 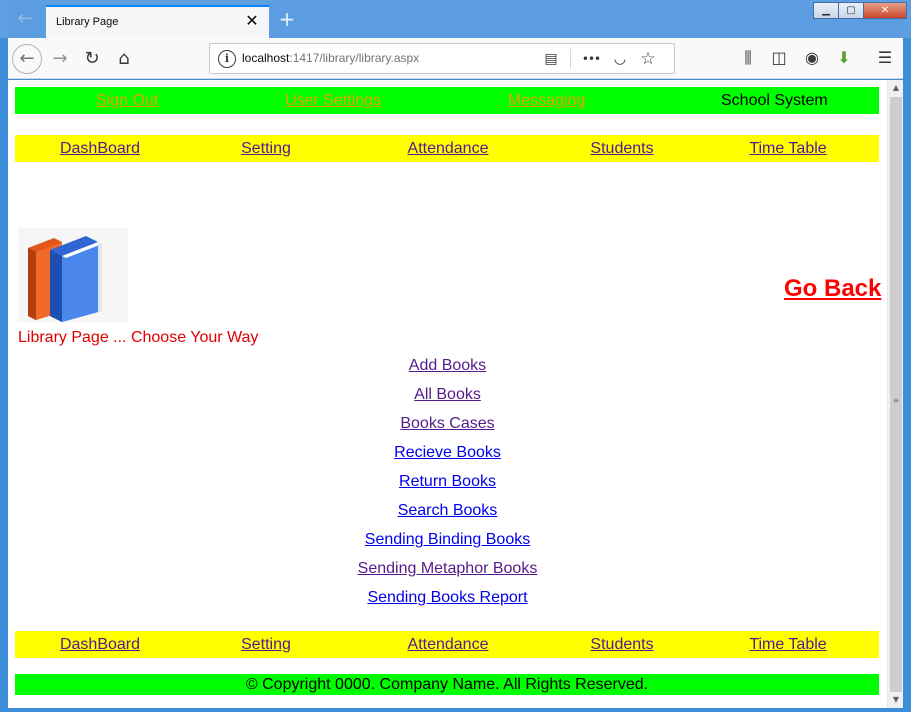 What do you see at coordinates (648, 59) in the screenshot?
I see `bookmark-star-icon: ☆` at bounding box center [648, 59].